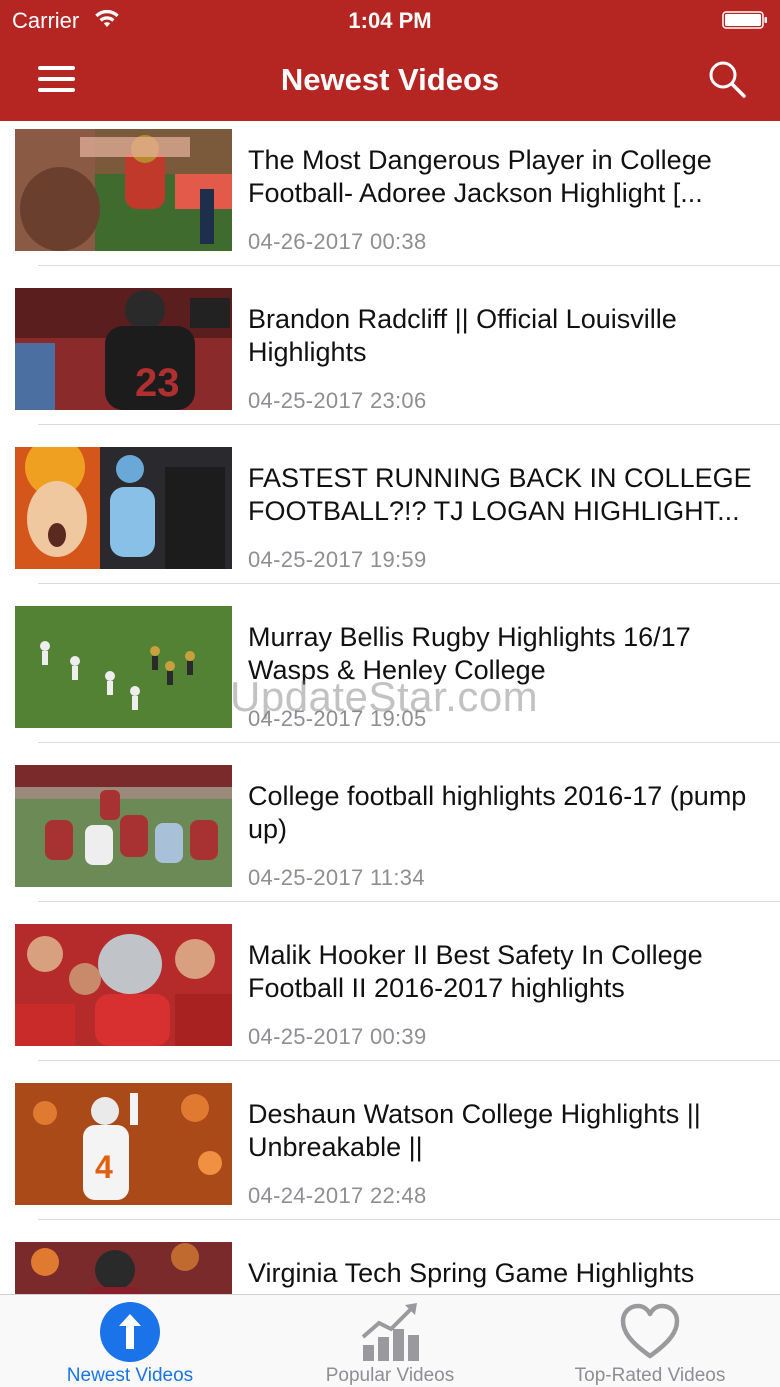  I want to click on video-thumbnail: 23, so click(123, 349).